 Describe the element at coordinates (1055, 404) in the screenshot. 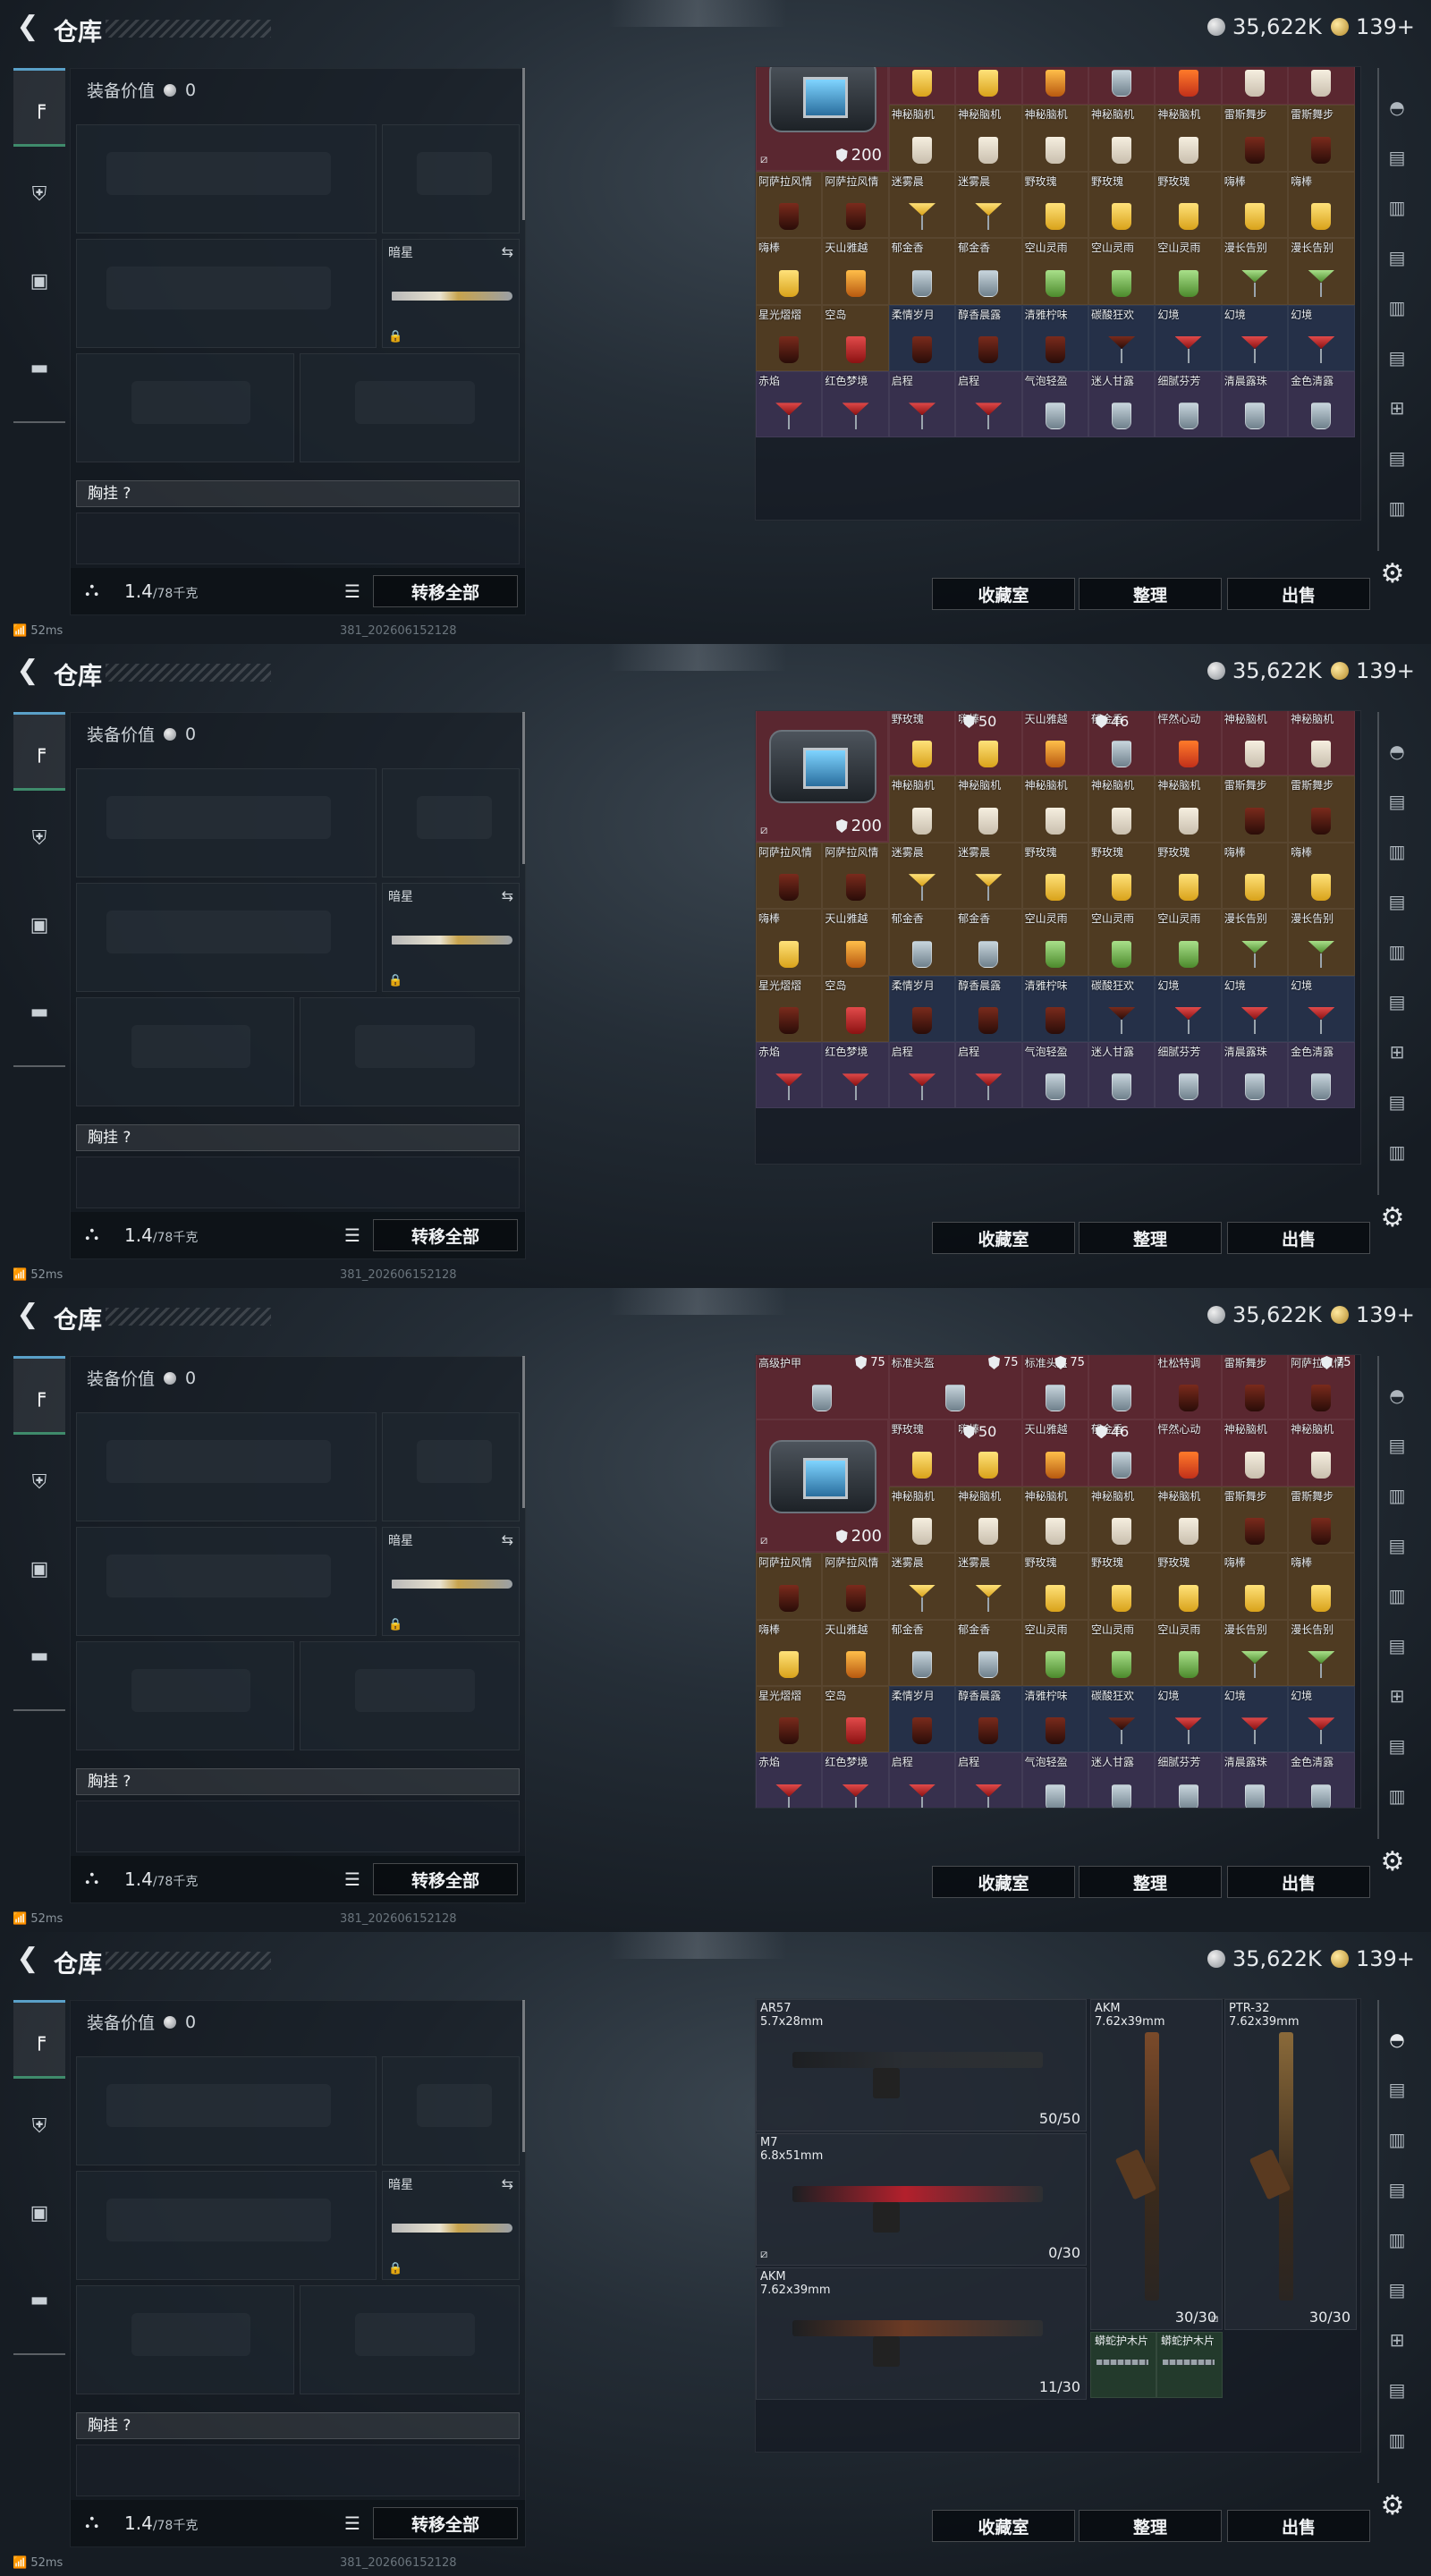

I see `cocktail-item: 气泡轻盈` at that location.